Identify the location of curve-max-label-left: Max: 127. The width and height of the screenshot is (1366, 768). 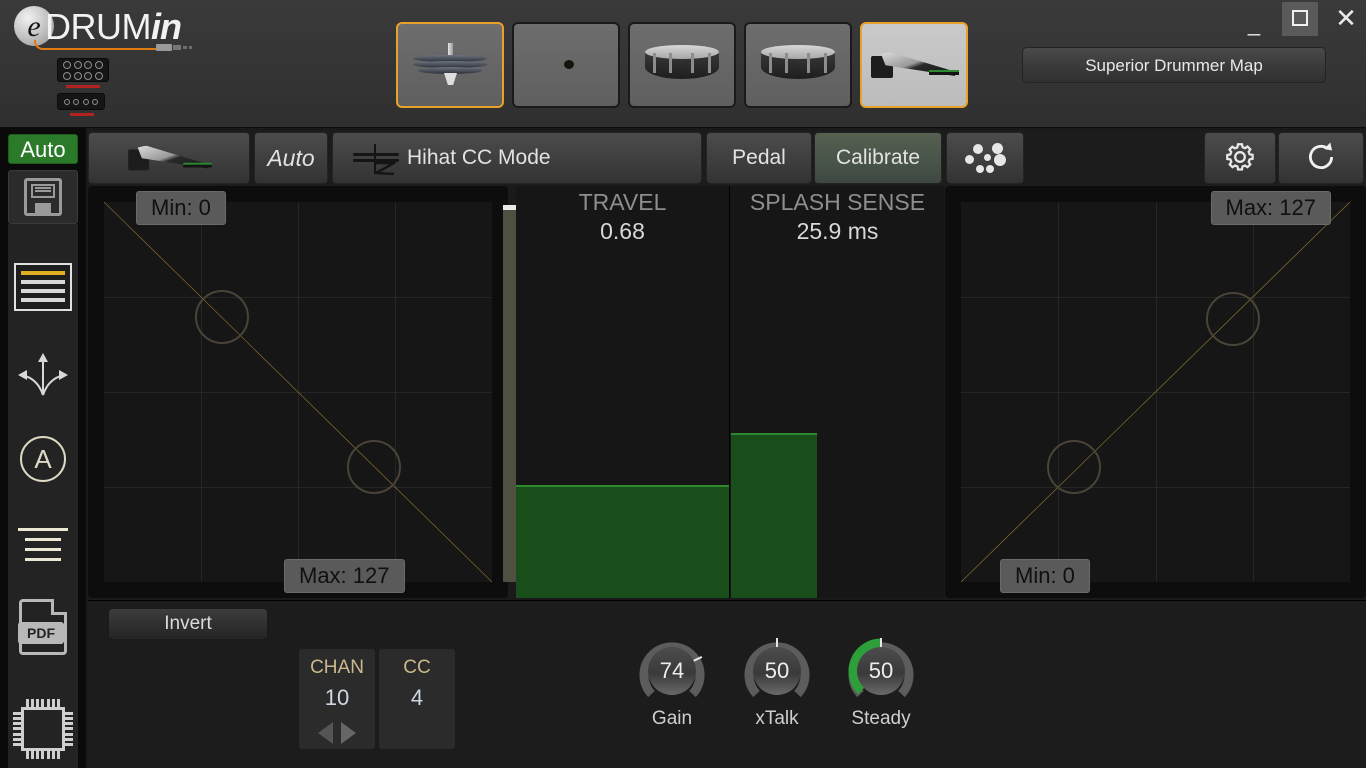
(344, 576).